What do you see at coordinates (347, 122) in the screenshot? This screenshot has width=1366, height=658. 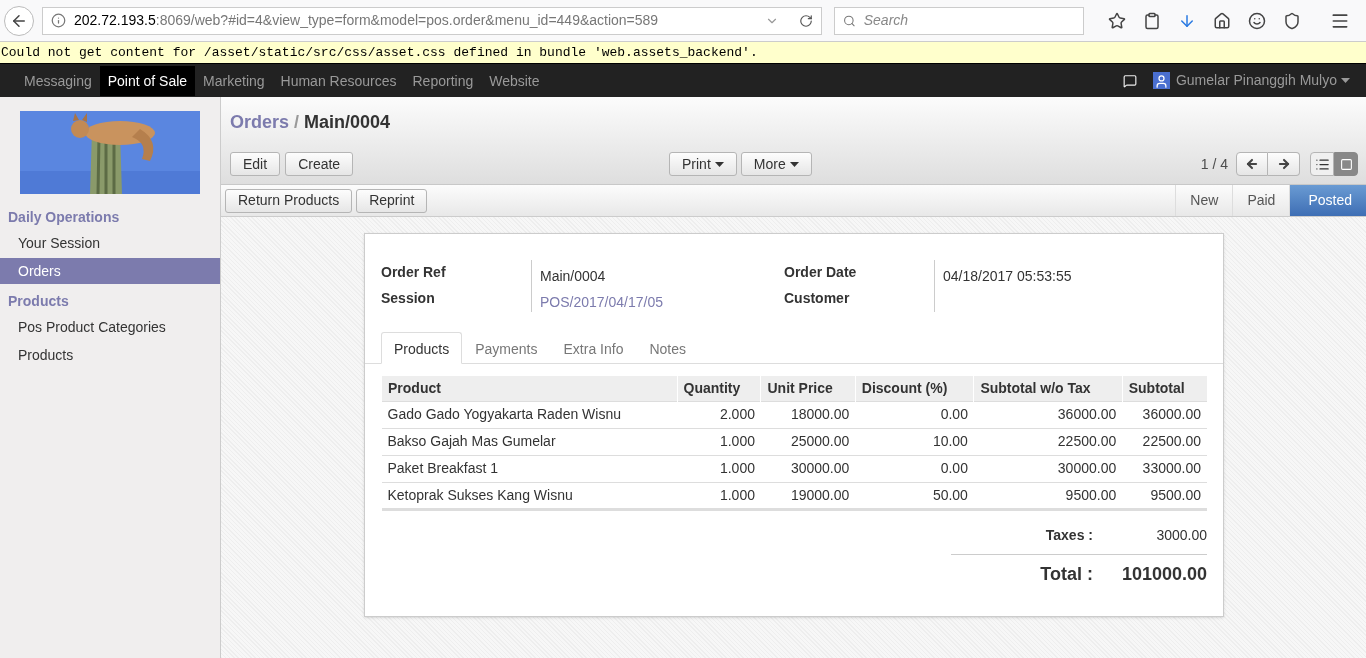 I see `breadcrumb-current: Main/0004` at bounding box center [347, 122].